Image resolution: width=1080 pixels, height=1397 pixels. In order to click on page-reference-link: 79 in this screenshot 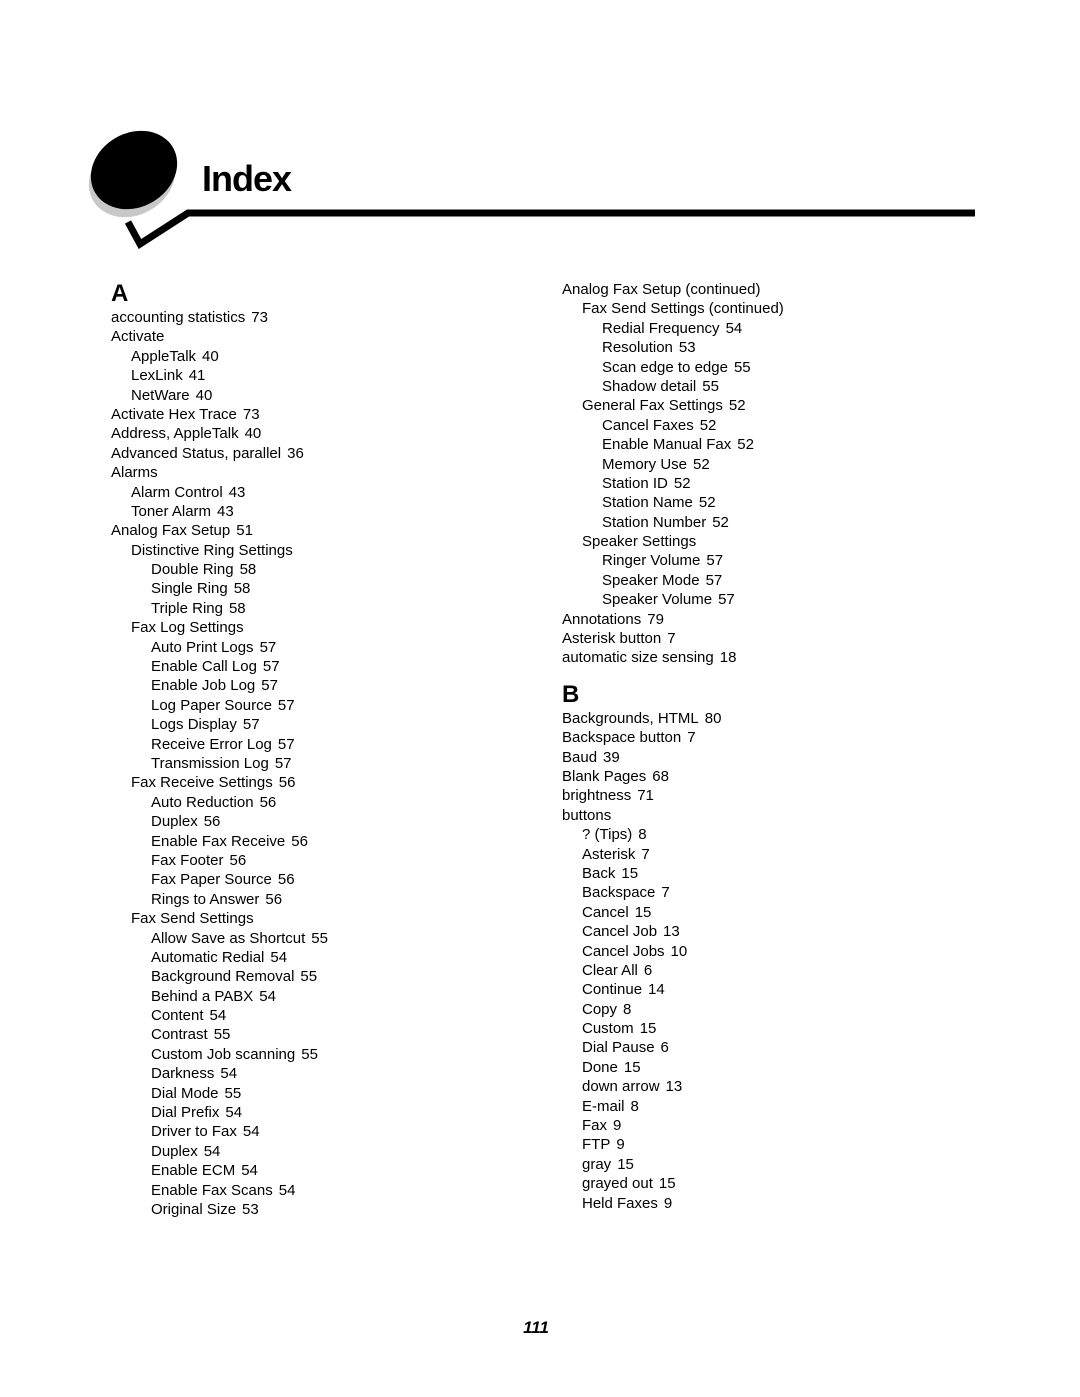, I will do `click(655, 619)`.